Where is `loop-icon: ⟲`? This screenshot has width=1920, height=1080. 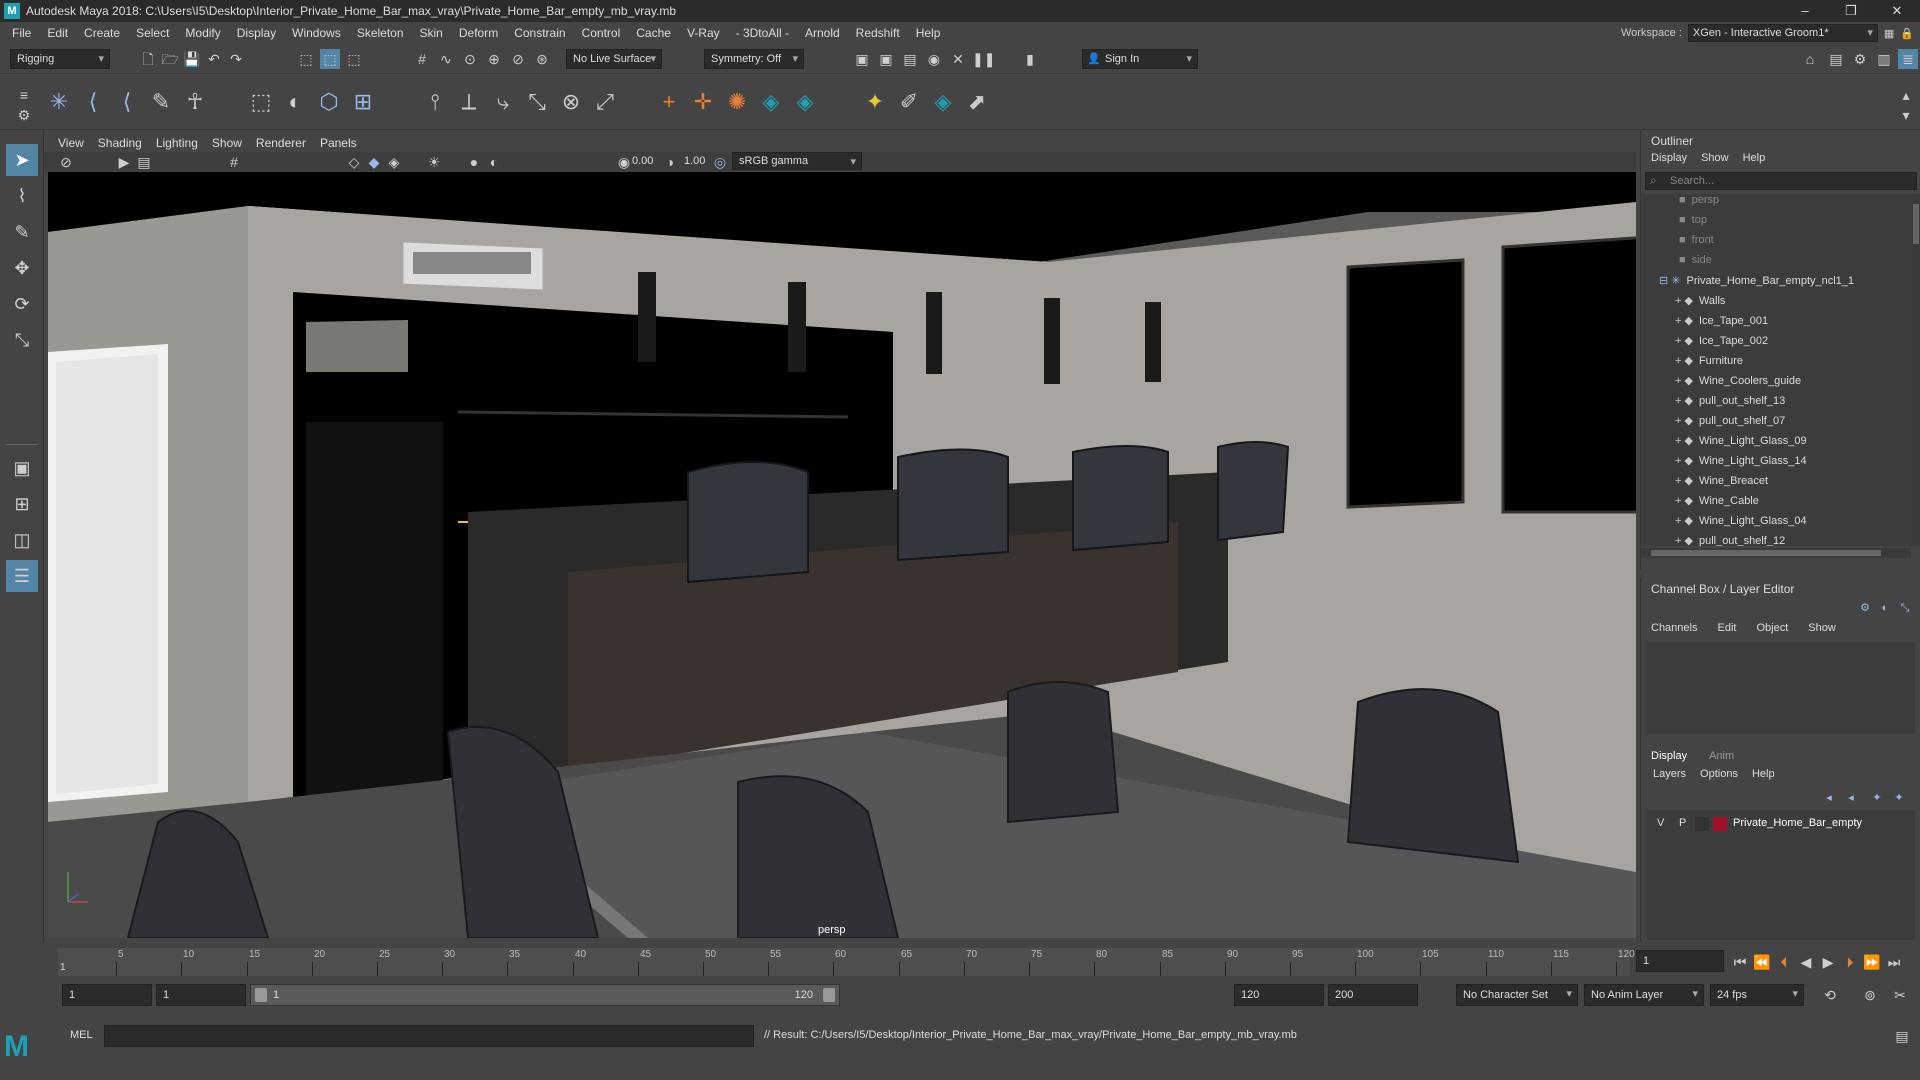 loop-icon: ⟲ is located at coordinates (1830, 995).